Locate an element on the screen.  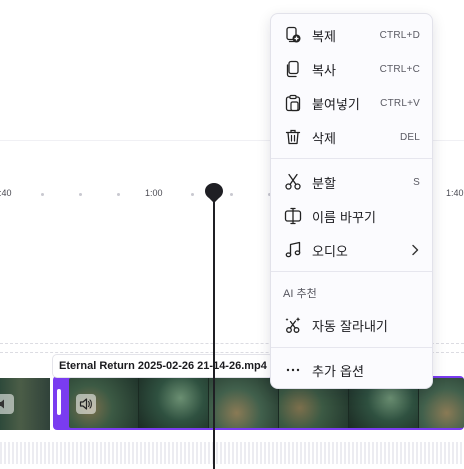
menu-item-label: 복제 is located at coordinates (324, 37).